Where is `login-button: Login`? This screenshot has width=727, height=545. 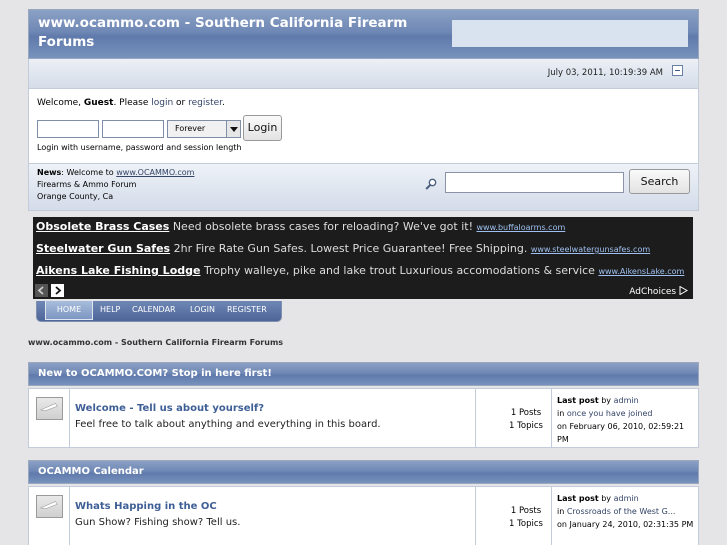
login-button: Login is located at coordinates (262, 128).